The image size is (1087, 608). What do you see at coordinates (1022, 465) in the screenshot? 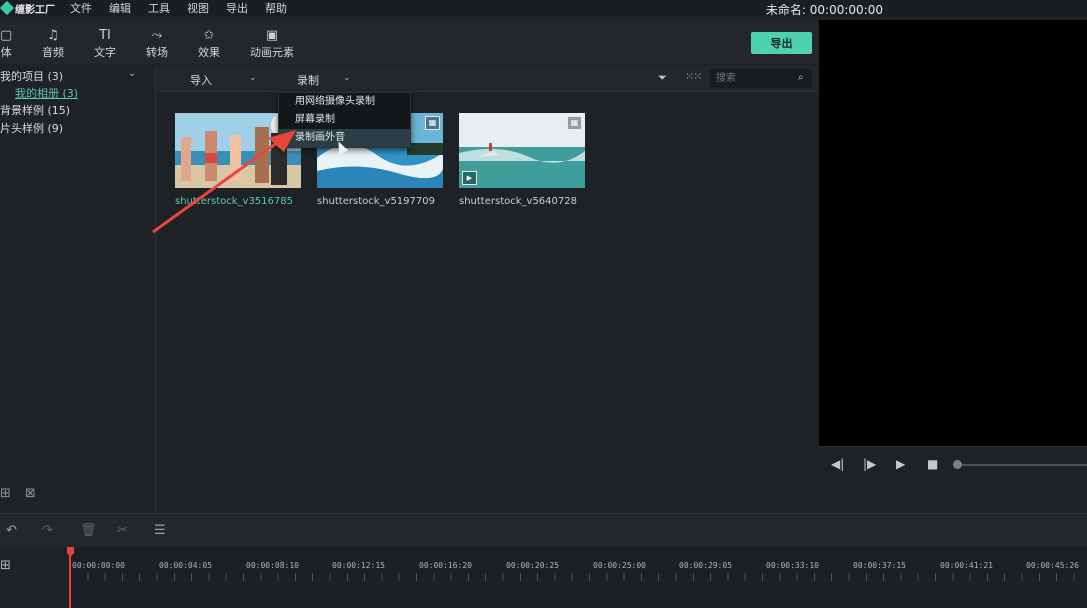
I see `preview-scrubber` at bounding box center [1022, 465].